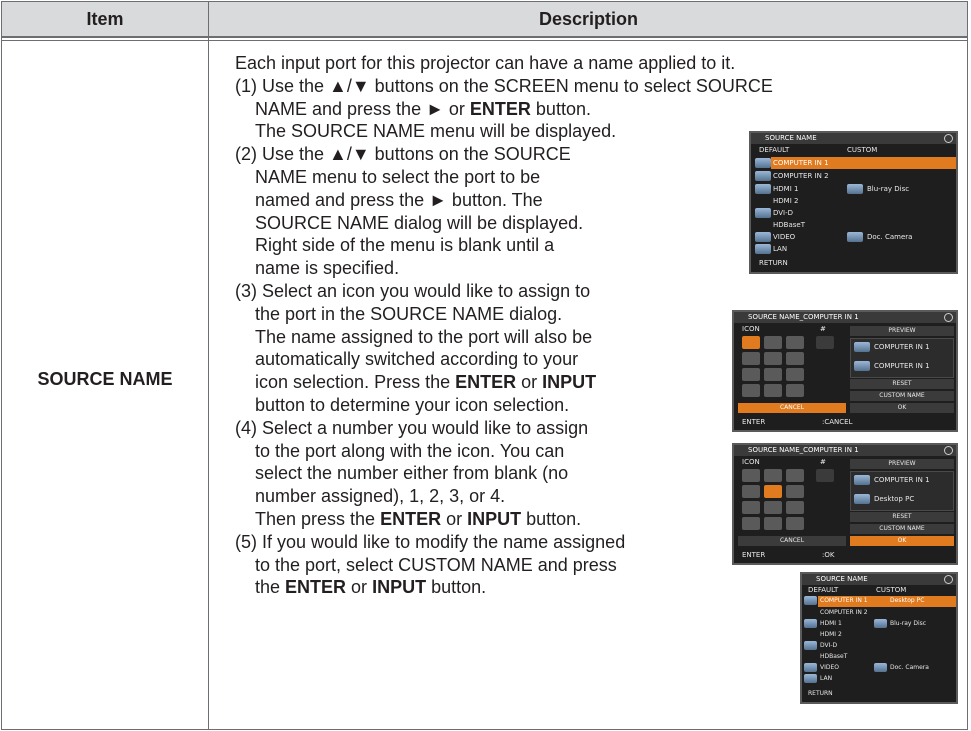 The height and width of the screenshot is (731, 971). What do you see at coordinates (105, 379) in the screenshot?
I see `item-name-cell: SOURCE NAME` at bounding box center [105, 379].